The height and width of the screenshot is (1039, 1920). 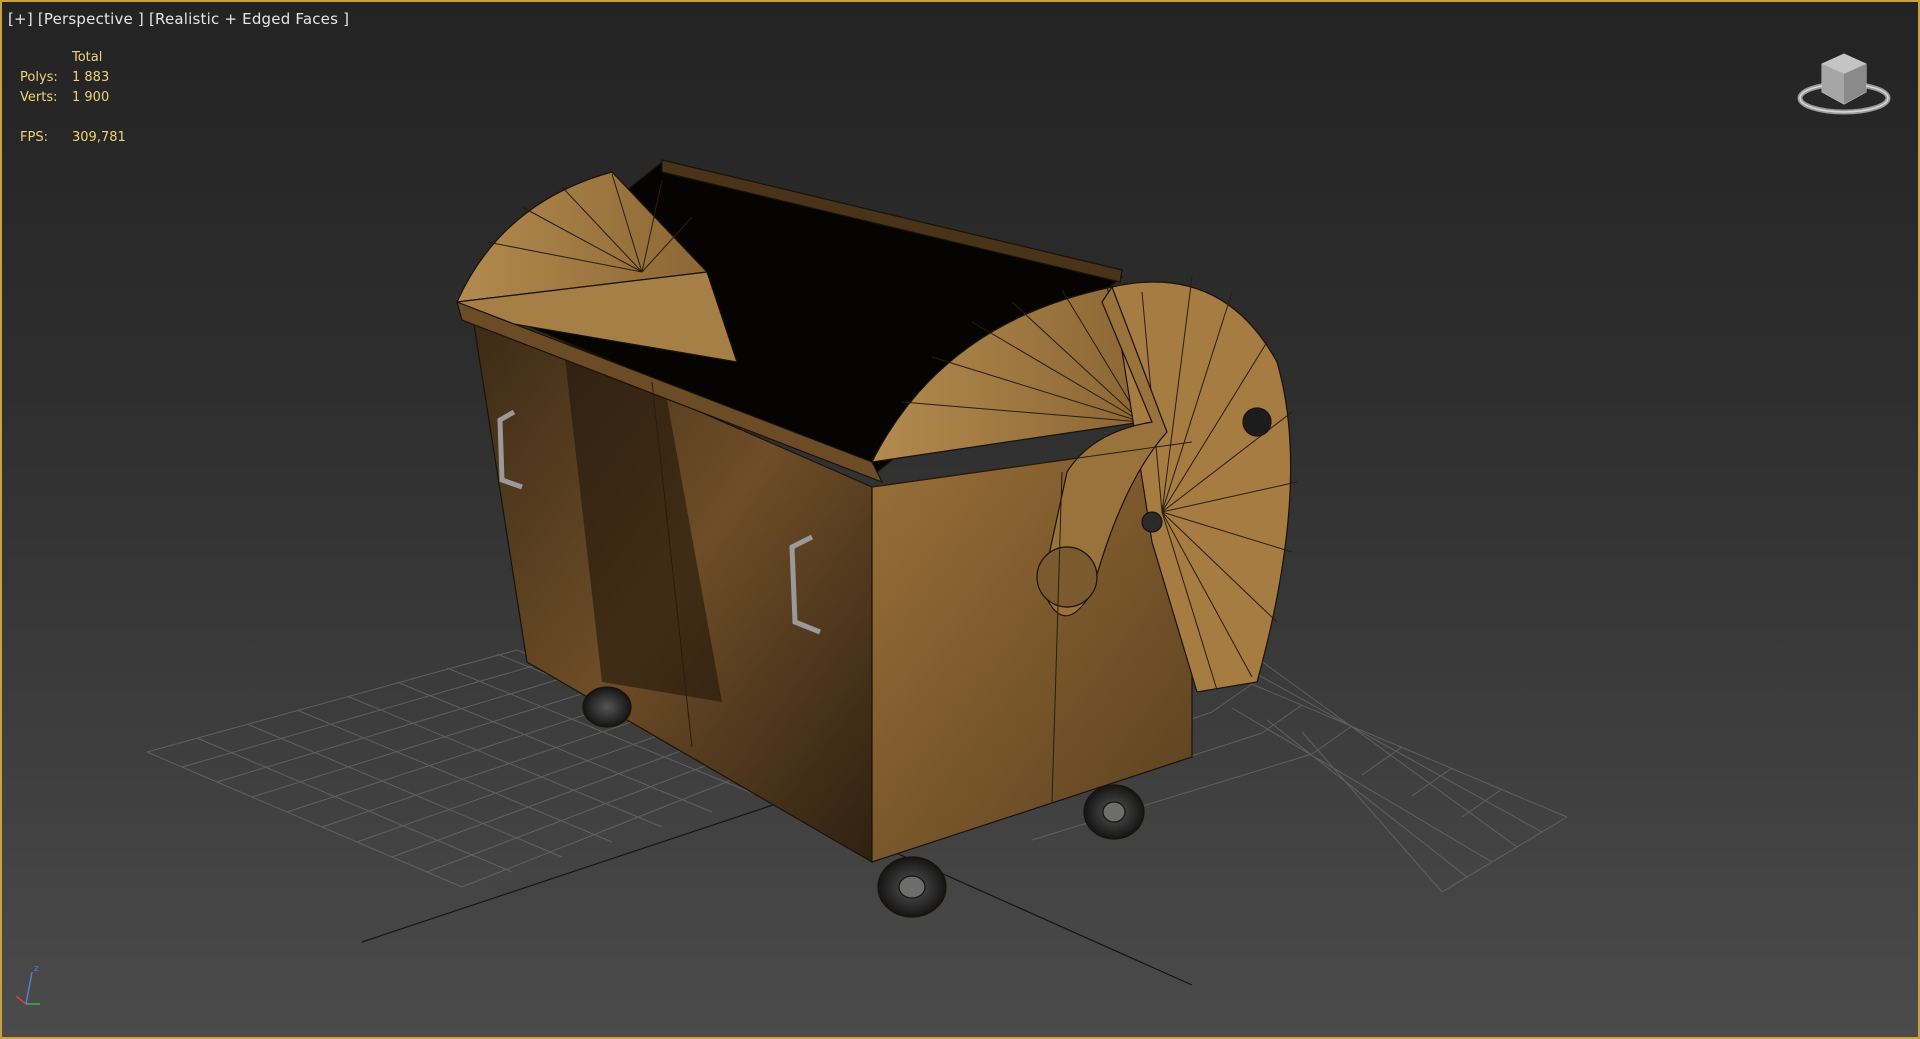 I want to click on stats-fps-row: FPS: 309,781, so click(x=73, y=138).